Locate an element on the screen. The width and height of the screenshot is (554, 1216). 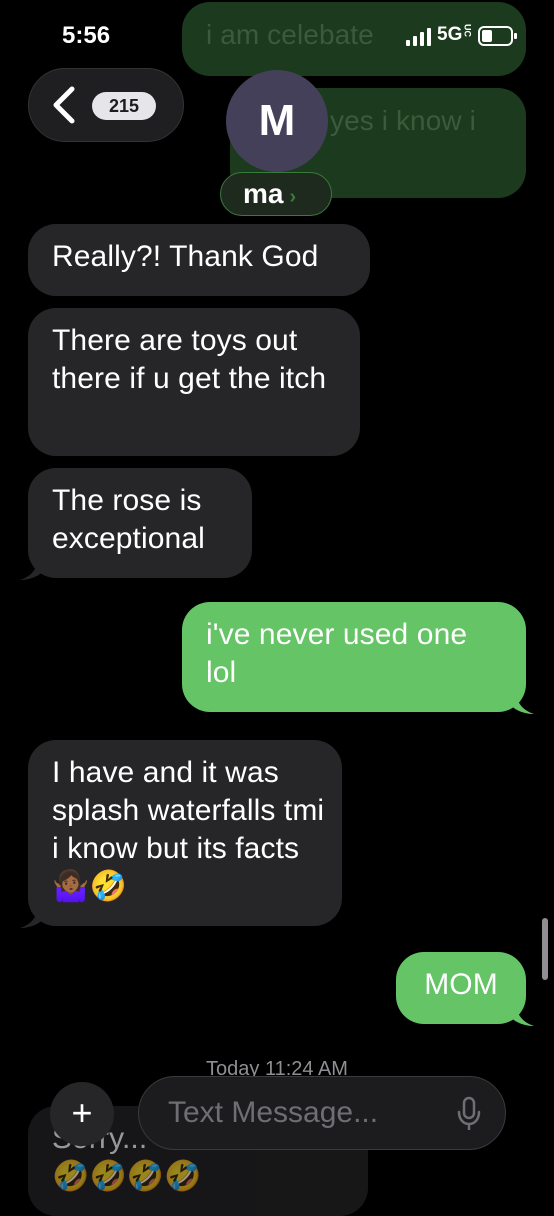
ghost-message-1-text: i am celebate is located at coordinates (290, 34).